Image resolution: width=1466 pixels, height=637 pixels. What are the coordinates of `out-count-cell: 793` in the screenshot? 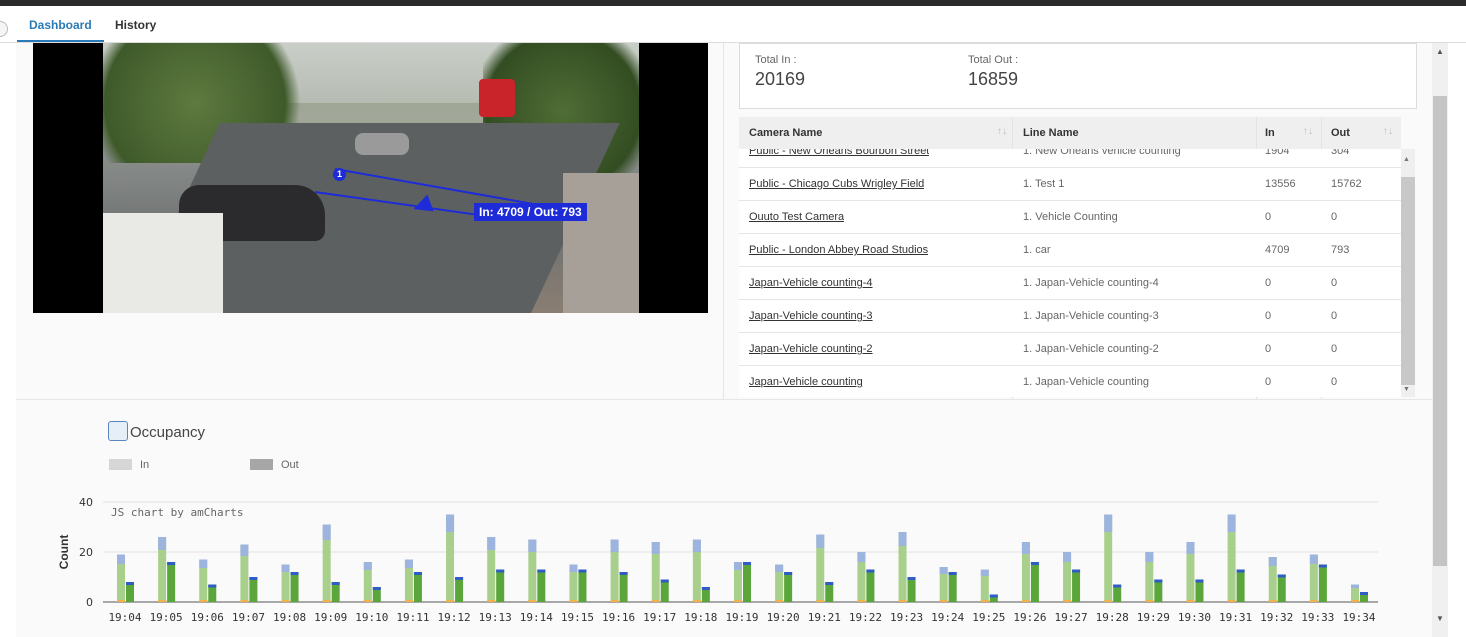 It's located at (1340, 250).